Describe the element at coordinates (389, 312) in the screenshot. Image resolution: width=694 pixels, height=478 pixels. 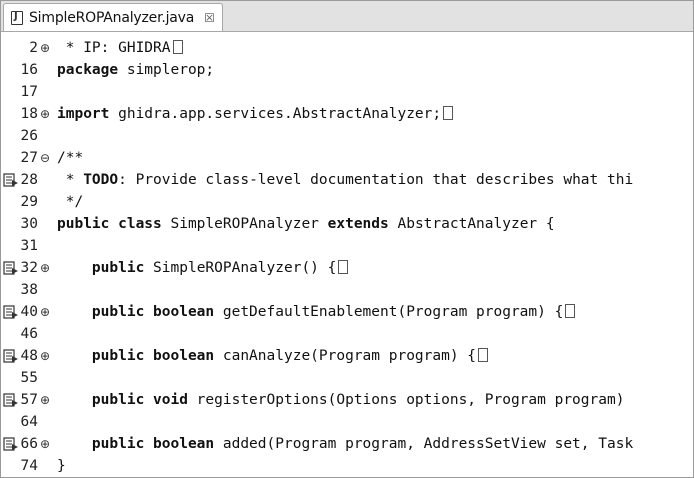
I see `code-token: getDefaultEnablement(Program program) {` at that location.